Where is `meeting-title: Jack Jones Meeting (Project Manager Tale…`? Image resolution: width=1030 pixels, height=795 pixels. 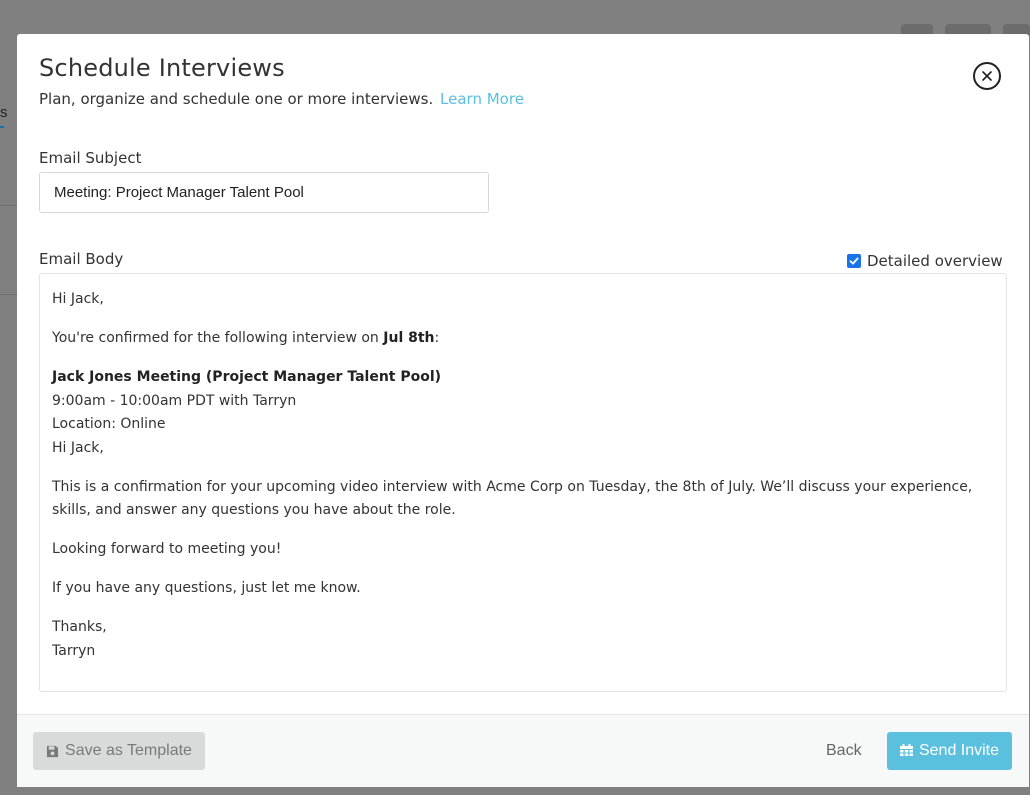 meeting-title: Jack Jones Meeting (Project Manager Tale… is located at coordinates (523, 378).